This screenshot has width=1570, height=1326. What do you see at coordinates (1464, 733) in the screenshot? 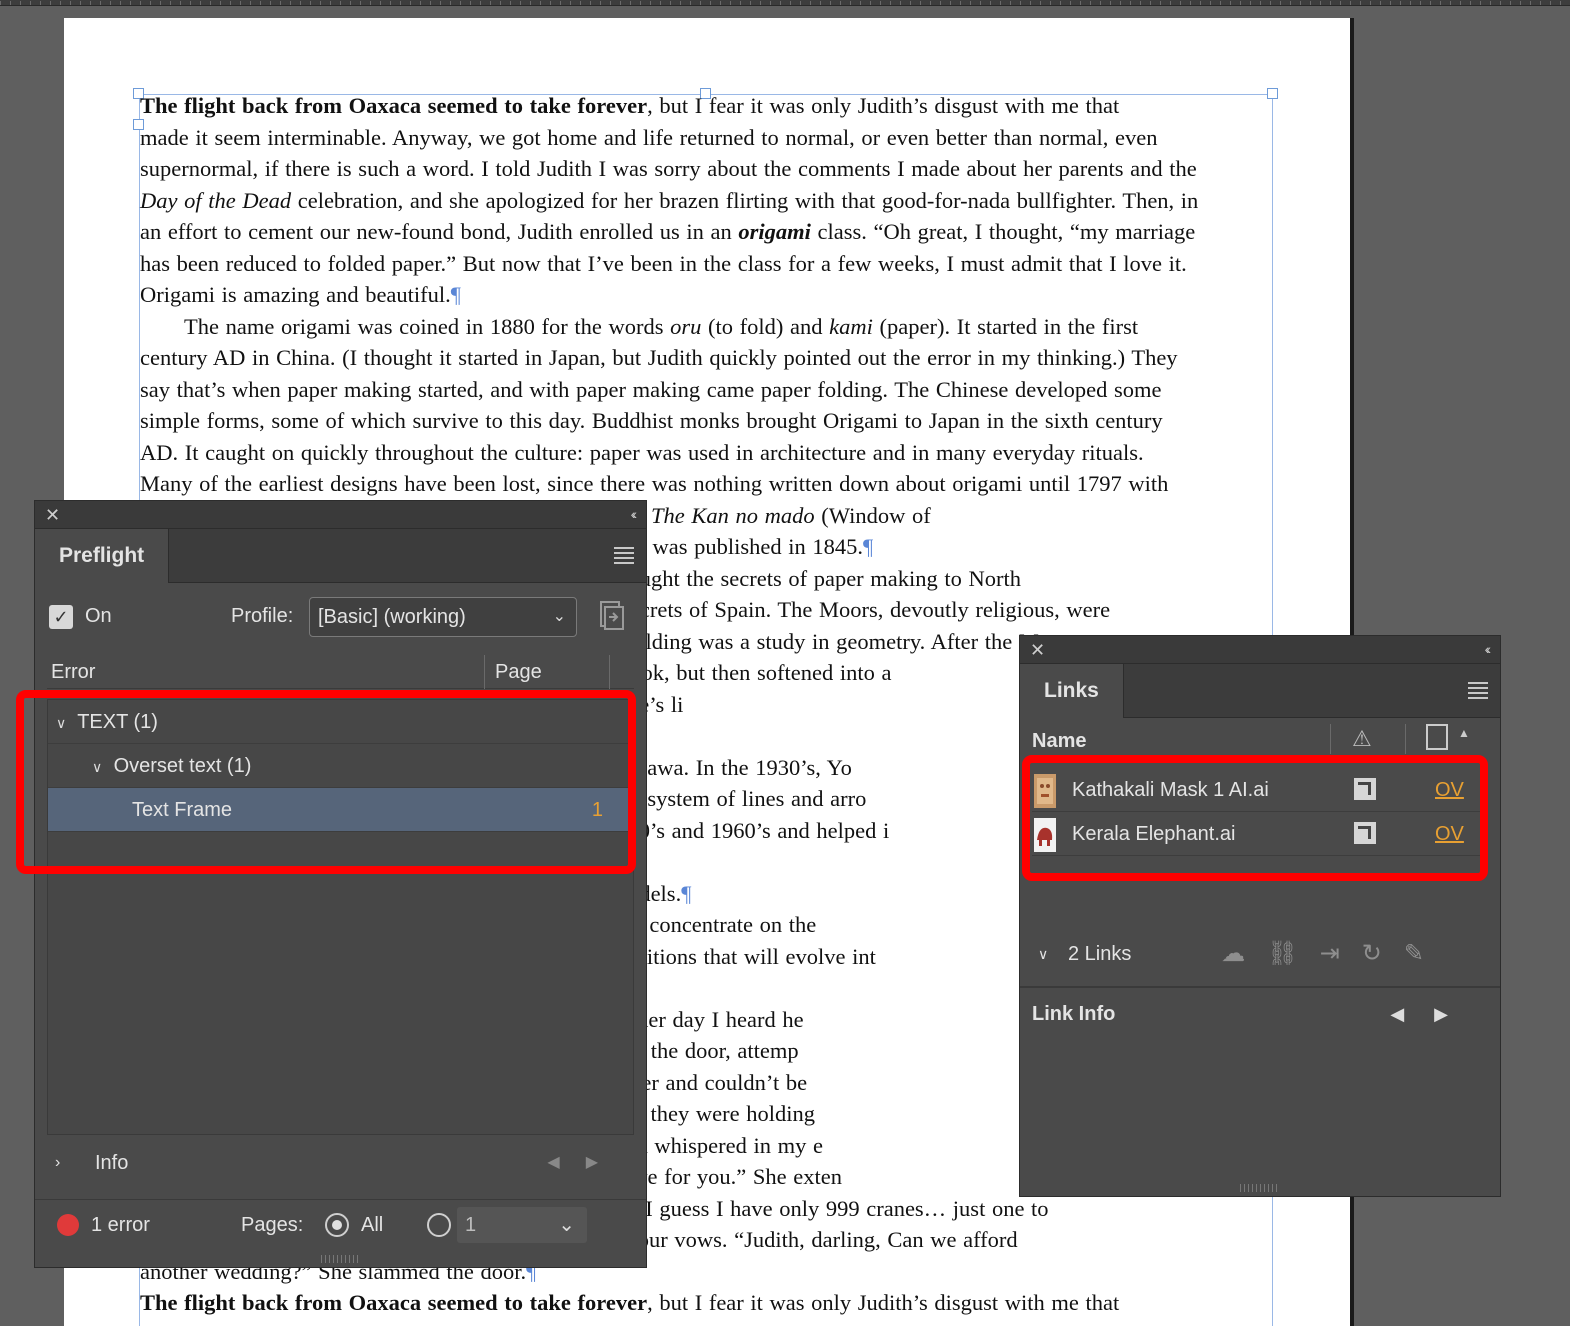
I see `sort-up-icon: ▲` at bounding box center [1464, 733].